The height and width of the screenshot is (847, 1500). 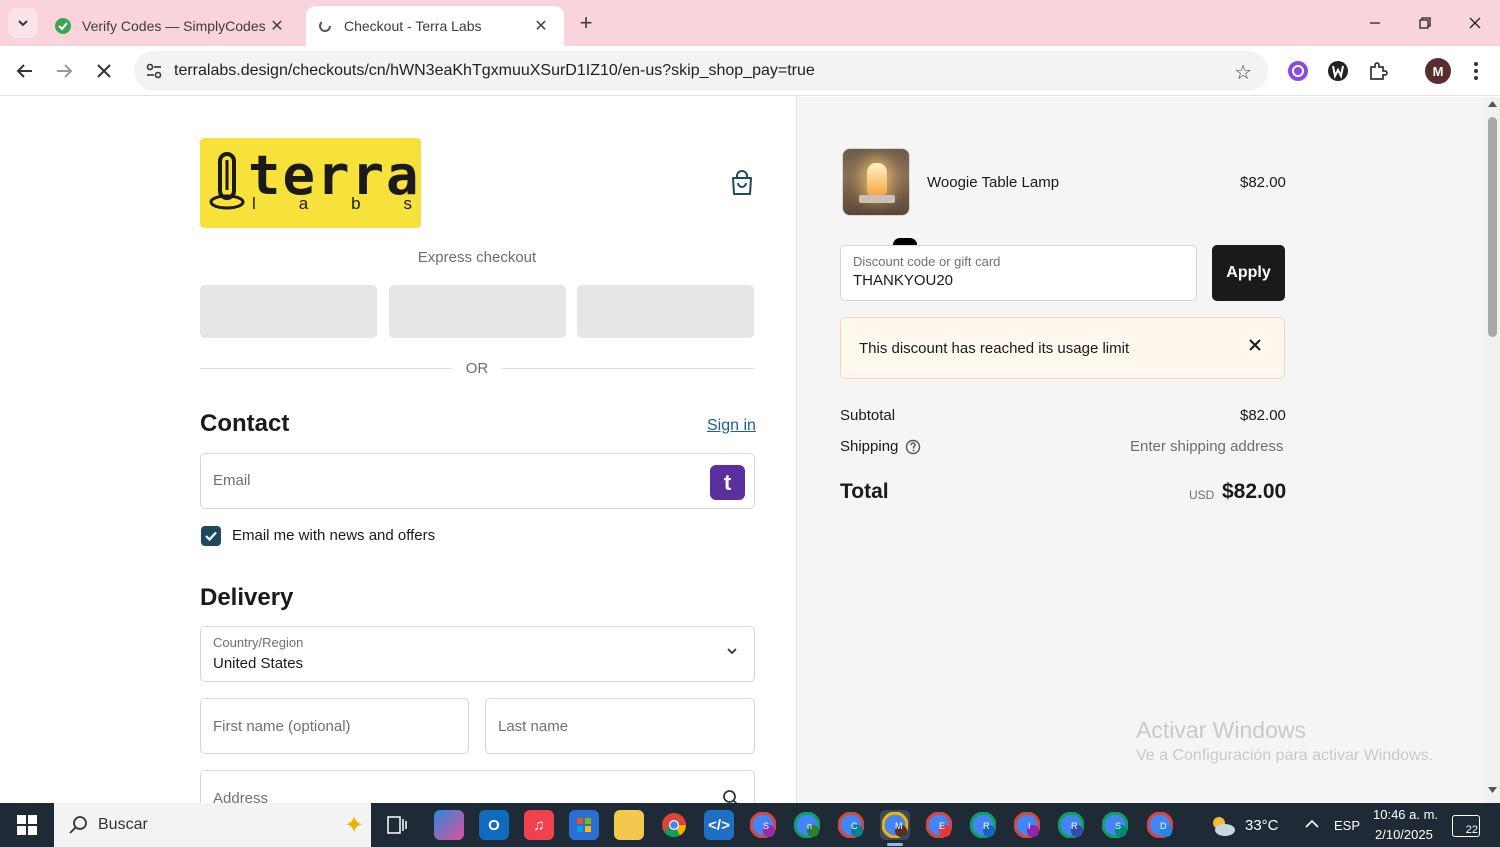 What do you see at coordinates (1492, 227) in the screenshot?
I see `scrollbar-thumb` at bounding box center [1492, 227].